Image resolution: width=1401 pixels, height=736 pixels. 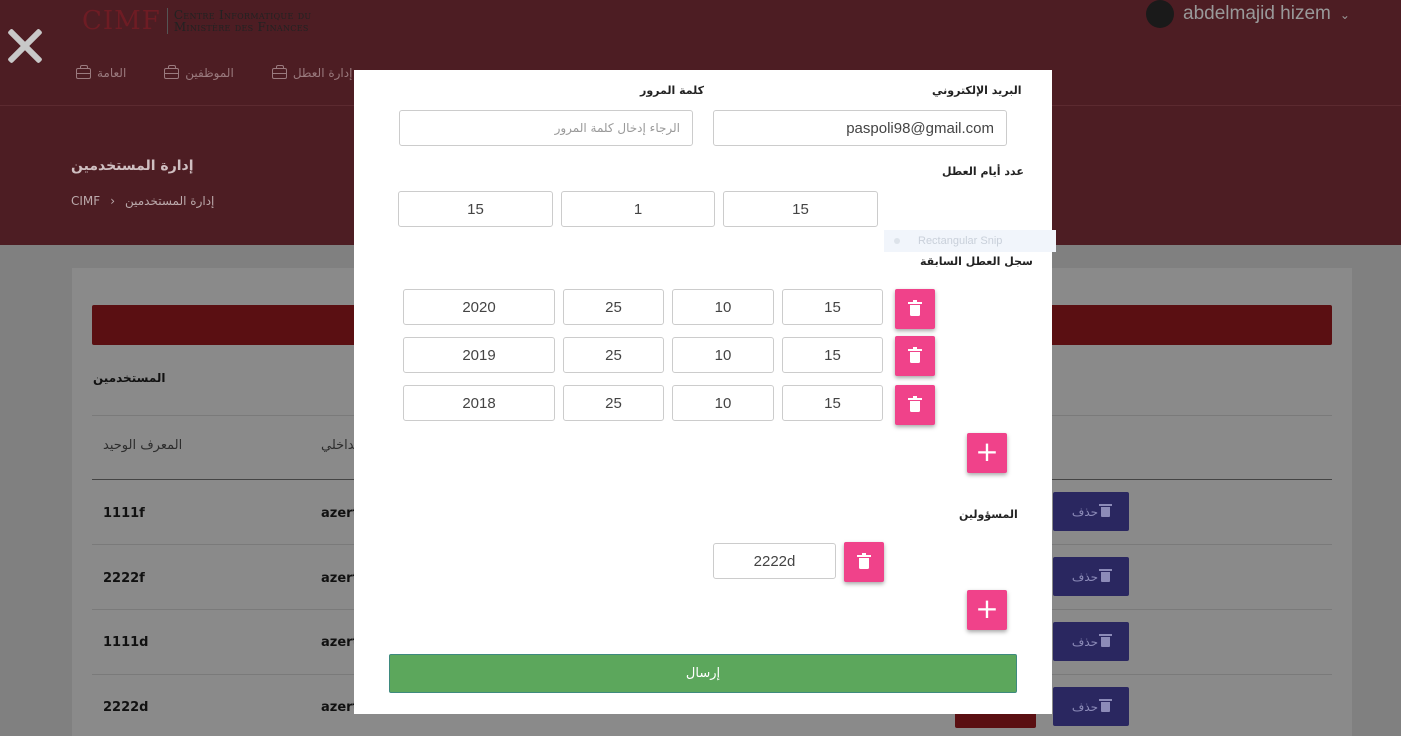 What do you see at coordinates (1345, 15) in the screenshot?
I see `chevron-down-icon: ⌄` at bounding box center [1345, 15].